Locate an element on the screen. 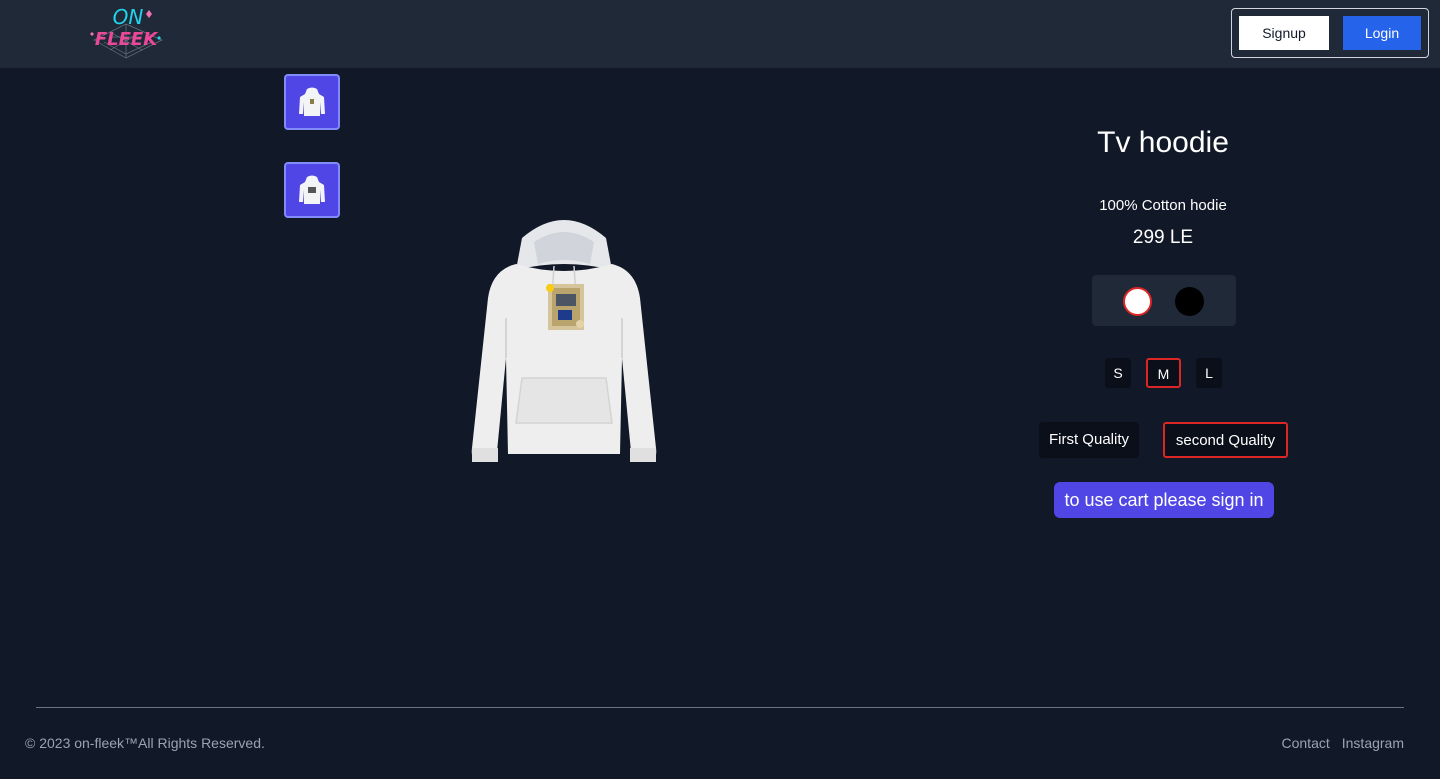 The image size is (1440, 779). footer-links: Contact Instagram is located at coordinates (1343, 743).